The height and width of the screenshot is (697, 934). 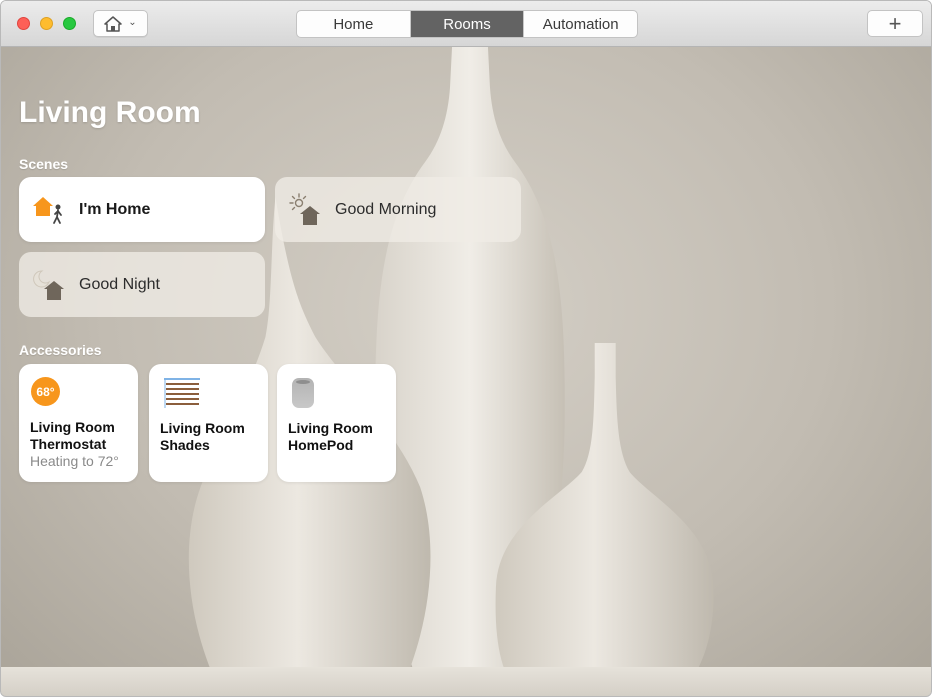 What do you see at coordinates (46, 23) in the screenshot?
I see `minimize-window-button` at bounding box center [46, 23].